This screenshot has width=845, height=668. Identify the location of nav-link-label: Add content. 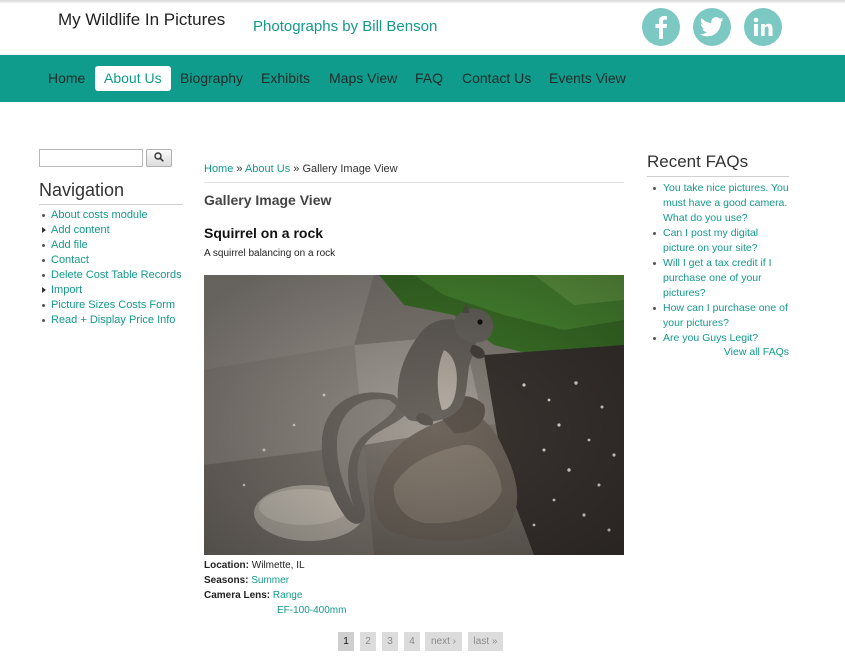
(80, 230).